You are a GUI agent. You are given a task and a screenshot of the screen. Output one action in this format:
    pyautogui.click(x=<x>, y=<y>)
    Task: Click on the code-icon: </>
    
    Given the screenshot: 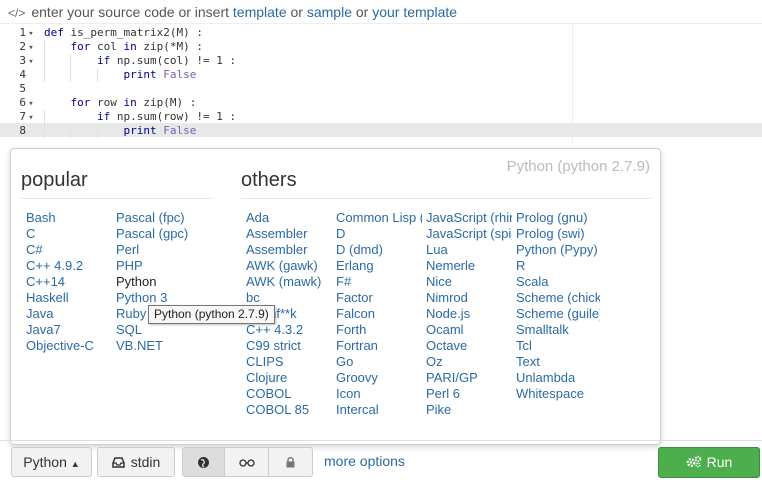 What is the action you would take?
    pyautogui.click(x=17, y=13)
    